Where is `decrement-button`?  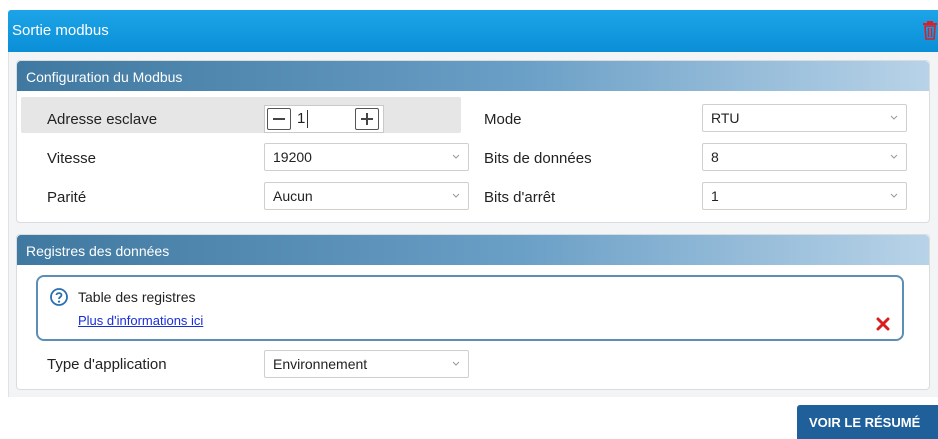 decrement-button is located at coordinates (279, 119).